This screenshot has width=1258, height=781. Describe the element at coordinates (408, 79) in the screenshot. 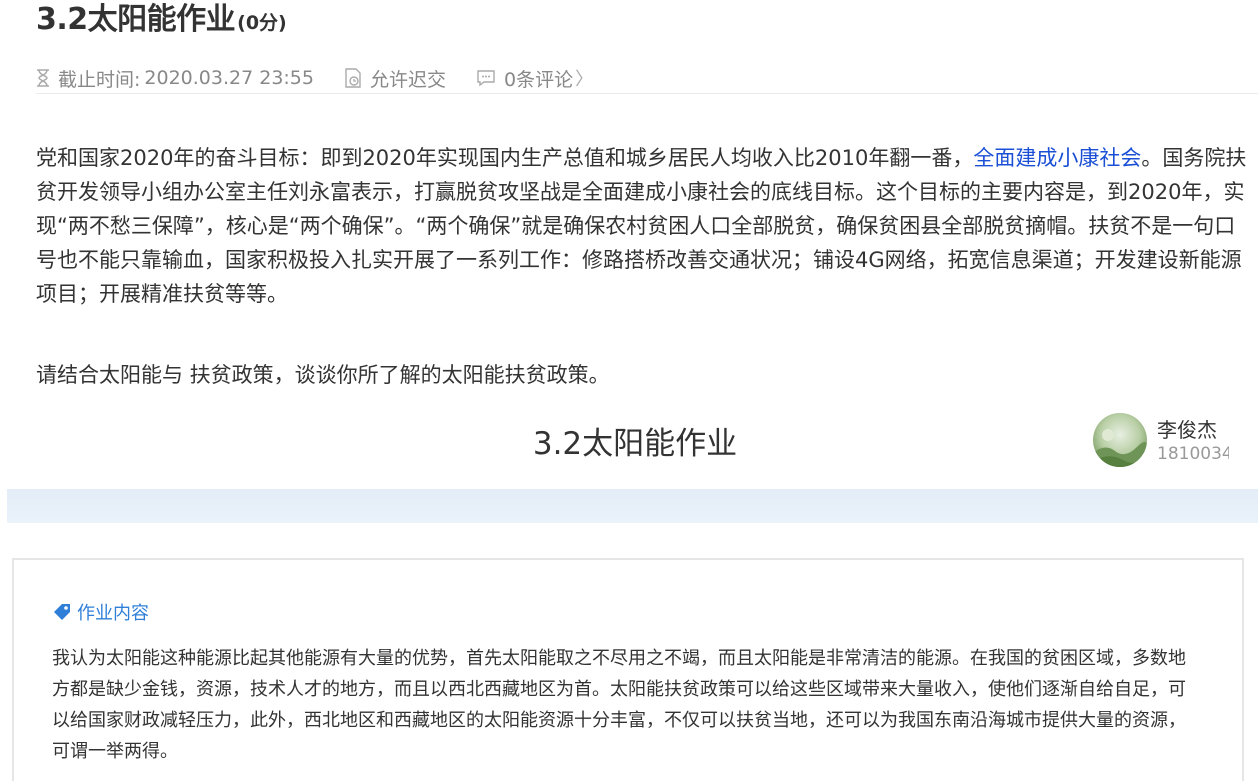

I see `late-label: 允许迟交` at that location.